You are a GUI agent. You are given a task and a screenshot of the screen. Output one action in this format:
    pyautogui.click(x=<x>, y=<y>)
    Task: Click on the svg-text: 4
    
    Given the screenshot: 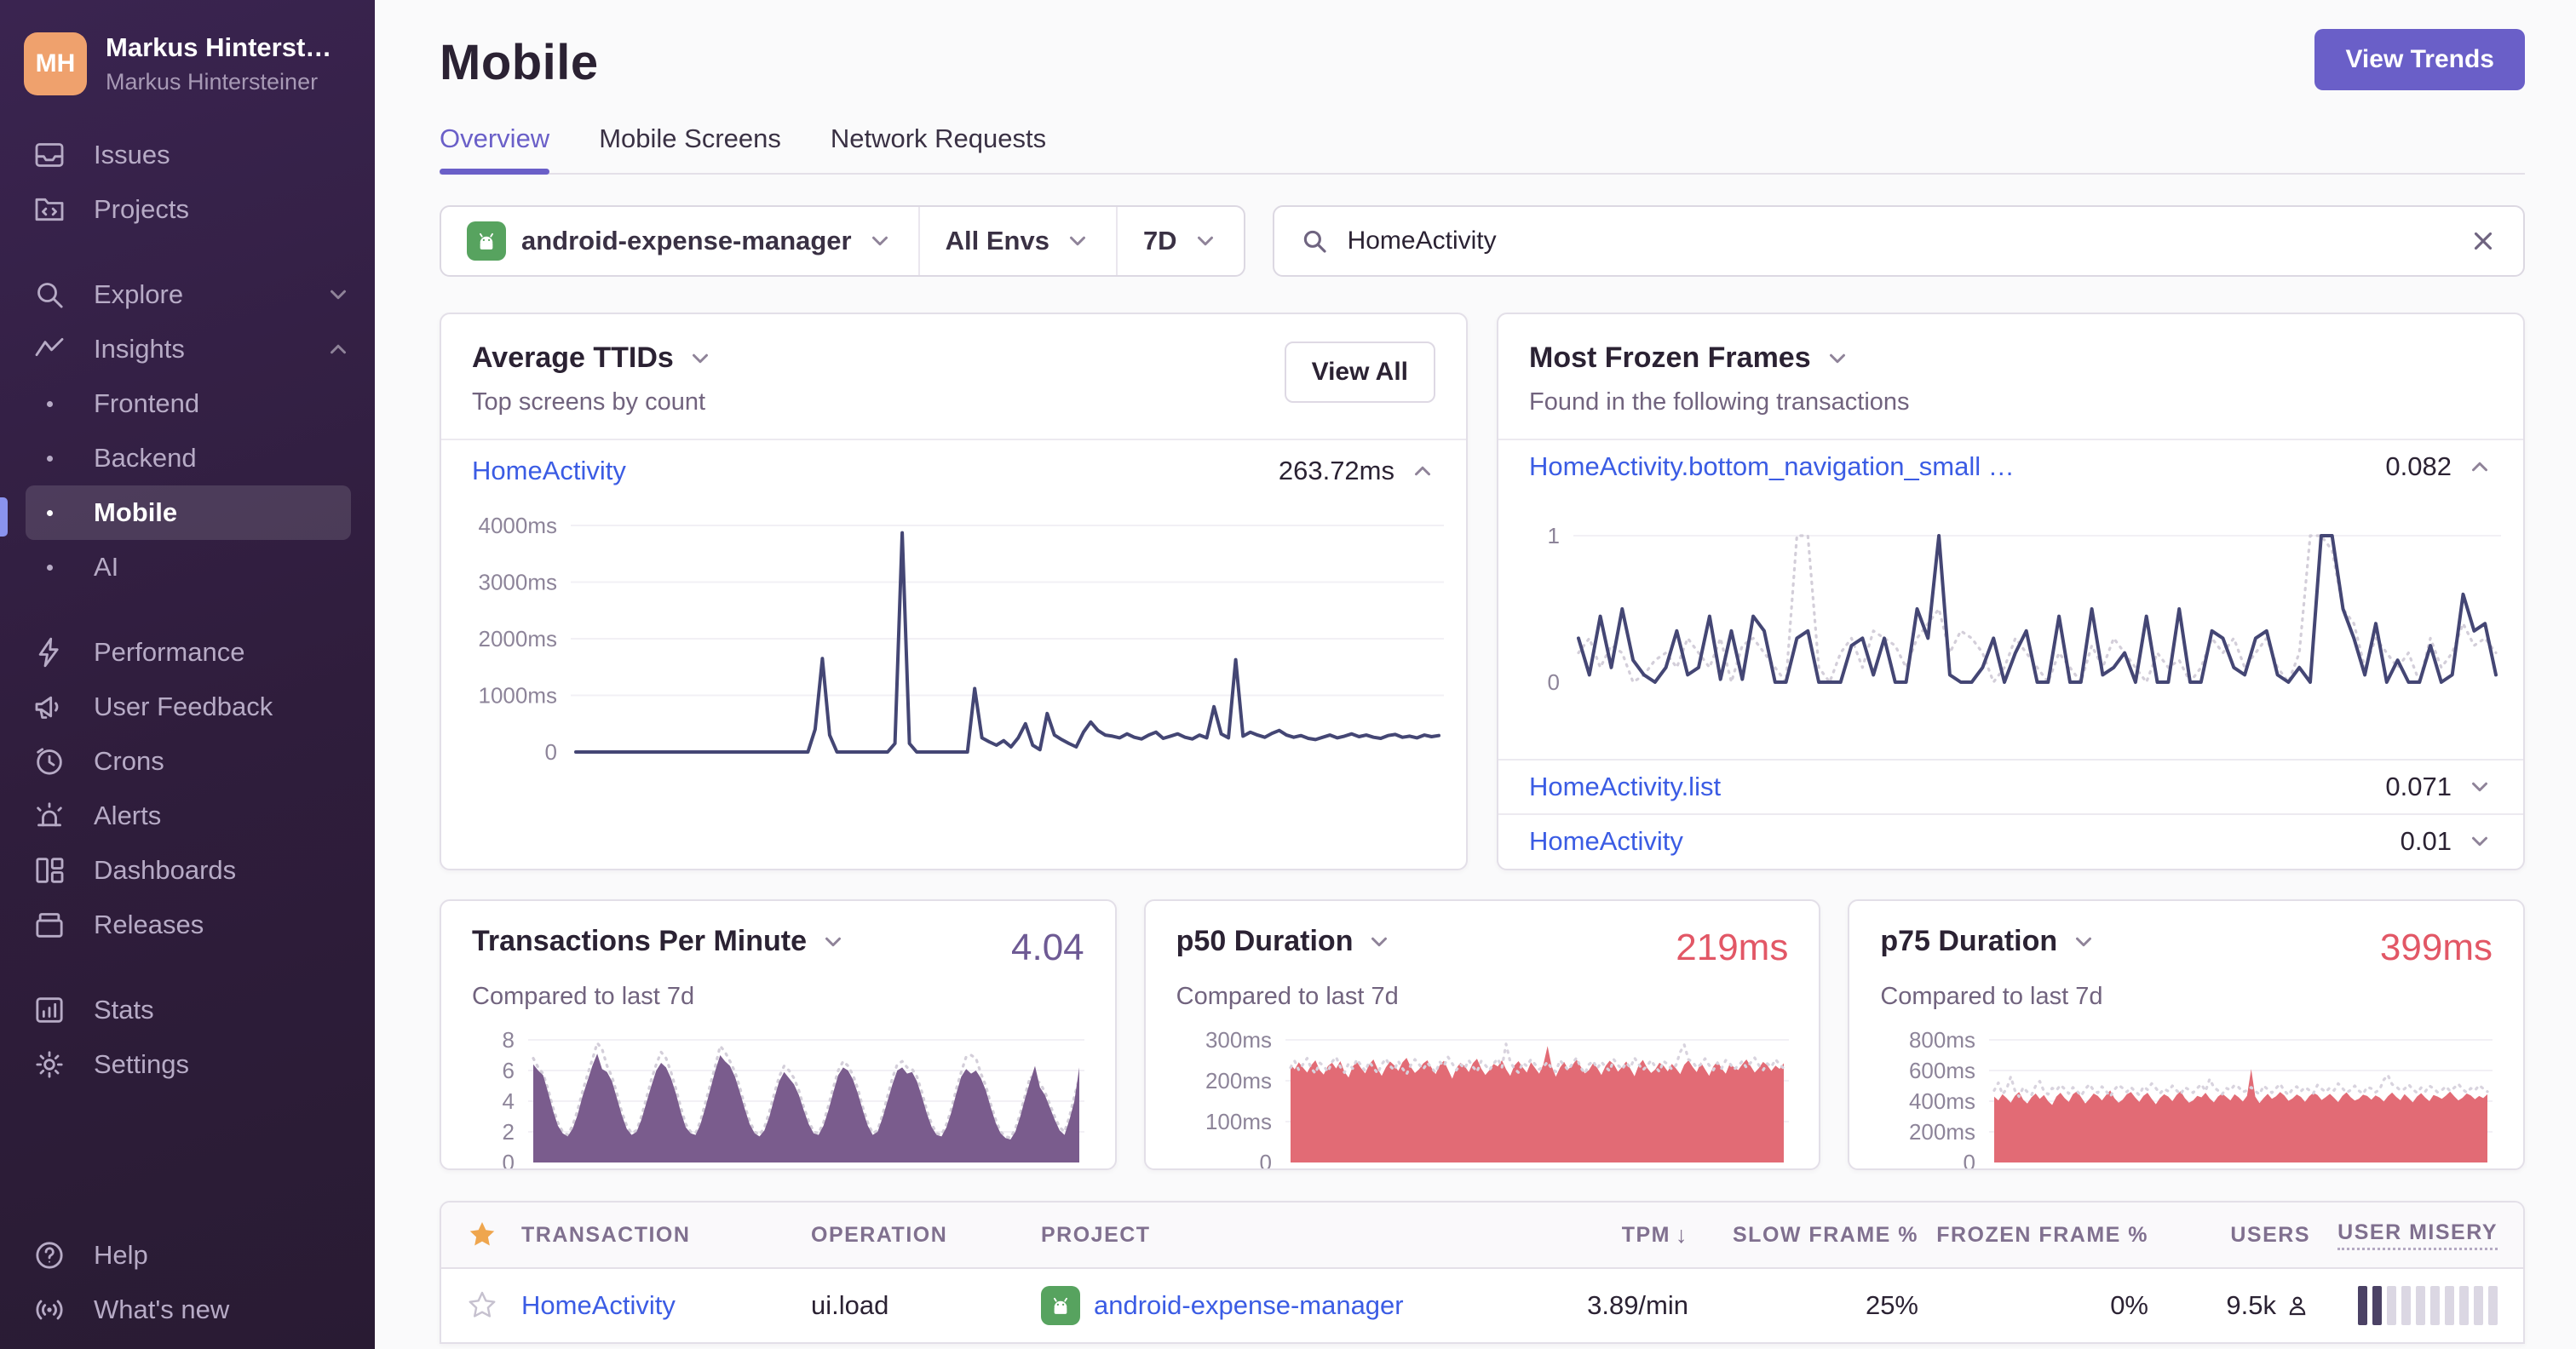 What is the action you would take?
    pyautogui.click(x=509, y=1101)
    